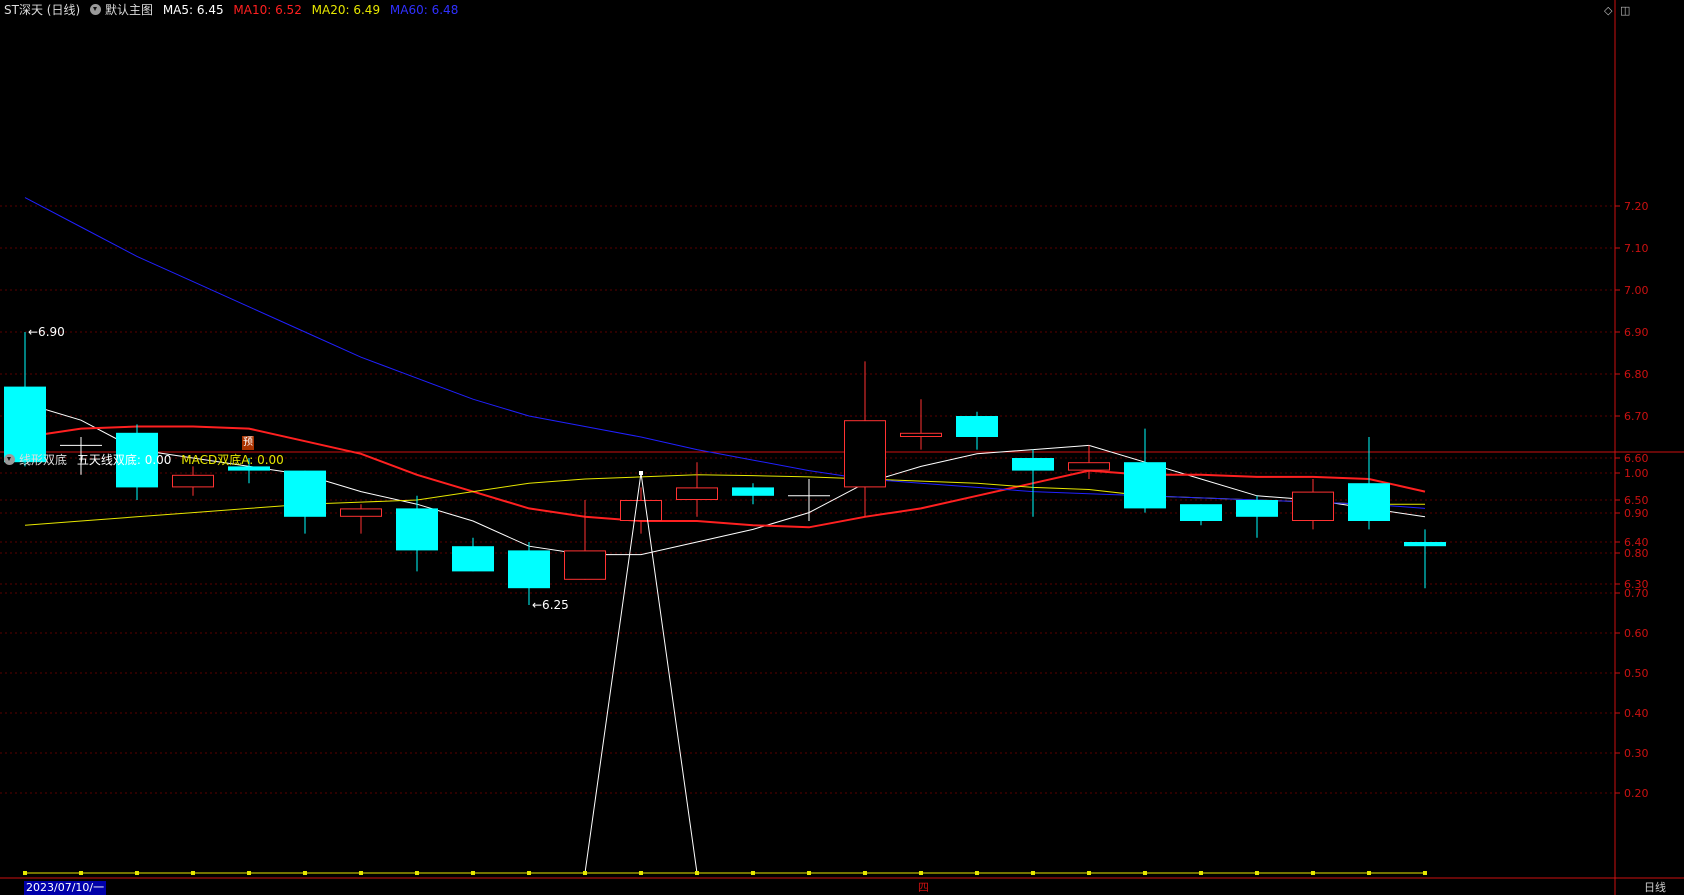 This screenshot has width=1684, height=895. What do you see at coordinates (1636, 513) in the screenshot?
I see `indicator-tick-label: 0.90` at bounding box center [1636, 513].